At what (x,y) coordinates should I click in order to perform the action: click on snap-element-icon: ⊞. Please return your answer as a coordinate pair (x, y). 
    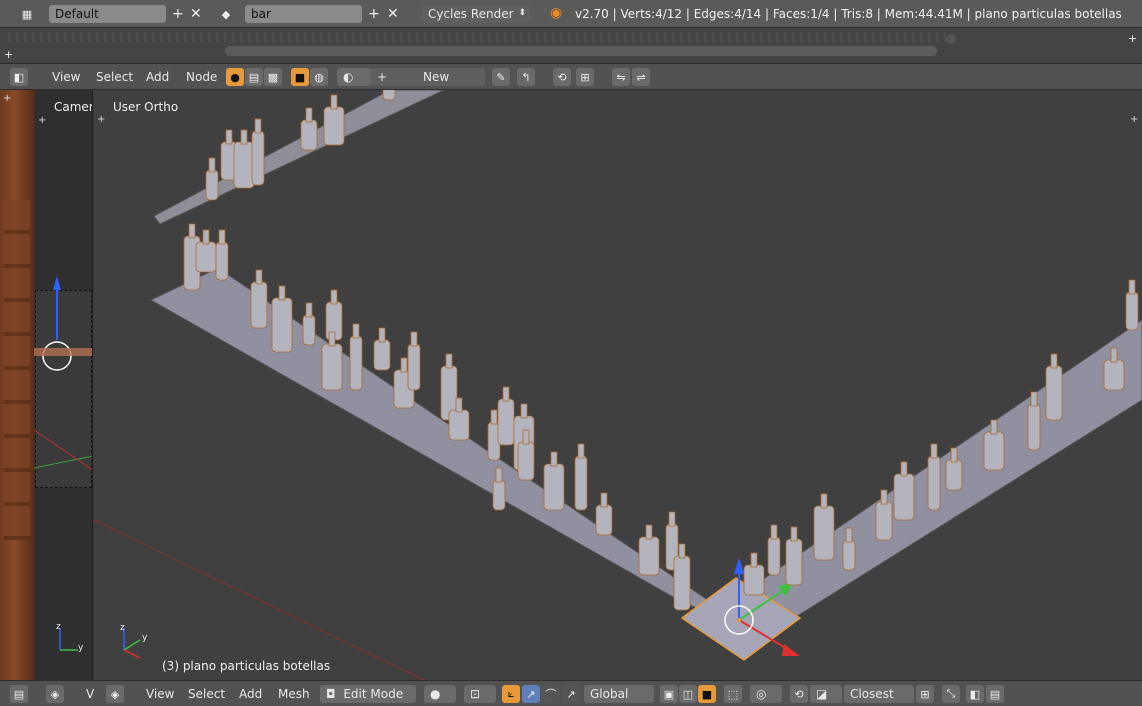
    Looking at the image, I should click on (585, 77).